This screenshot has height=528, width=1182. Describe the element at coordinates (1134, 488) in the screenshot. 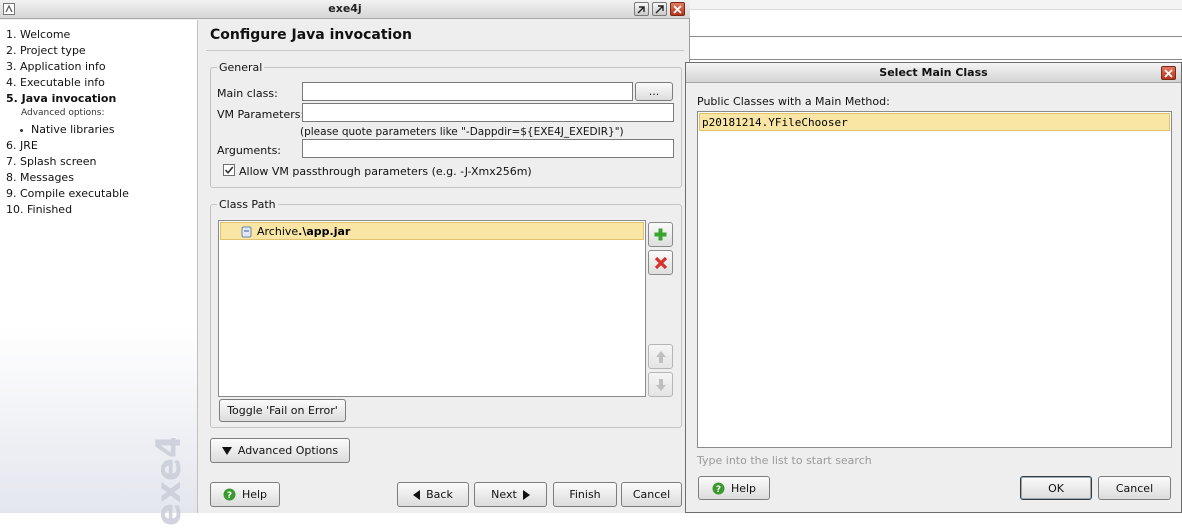

I see `dialog-cancel-button: Cancel` at that location.